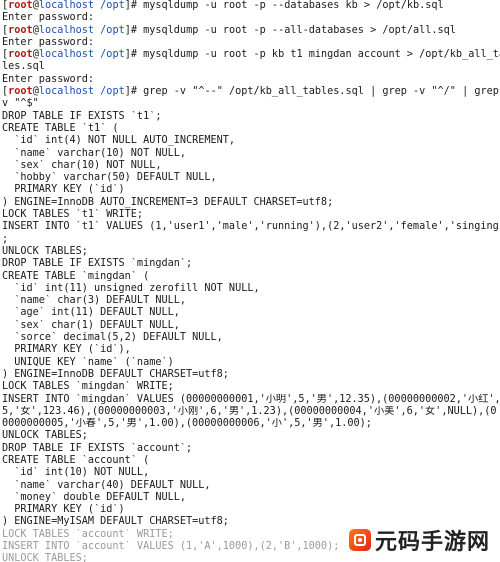 This screenshot has height=562, width=500. What do you see at coordinates (106, 485) in the screenshot?
I see `sql-line: `name` varchar(40) DEFAULT NULL,` at bounding box center [106, 485].